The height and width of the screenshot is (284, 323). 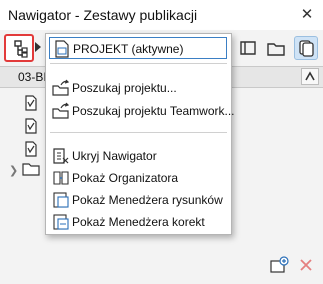 What do you see at coordinates (61, 156) in the screenshot?
I see `hide-navigator-icon` at bounding box center [61, 156].